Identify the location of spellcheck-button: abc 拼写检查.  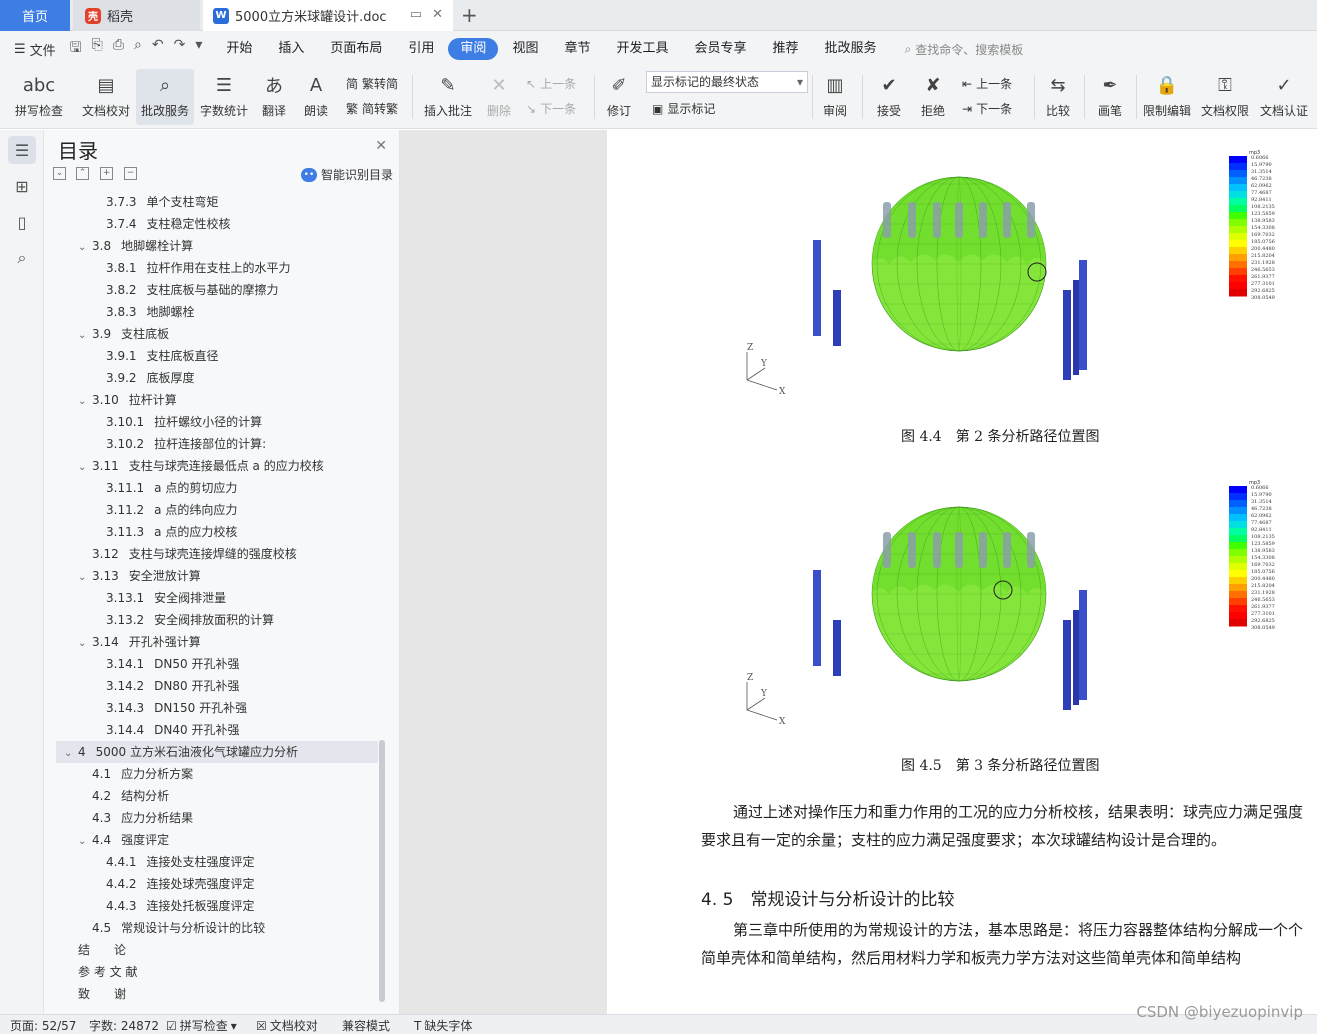
(39, 97).